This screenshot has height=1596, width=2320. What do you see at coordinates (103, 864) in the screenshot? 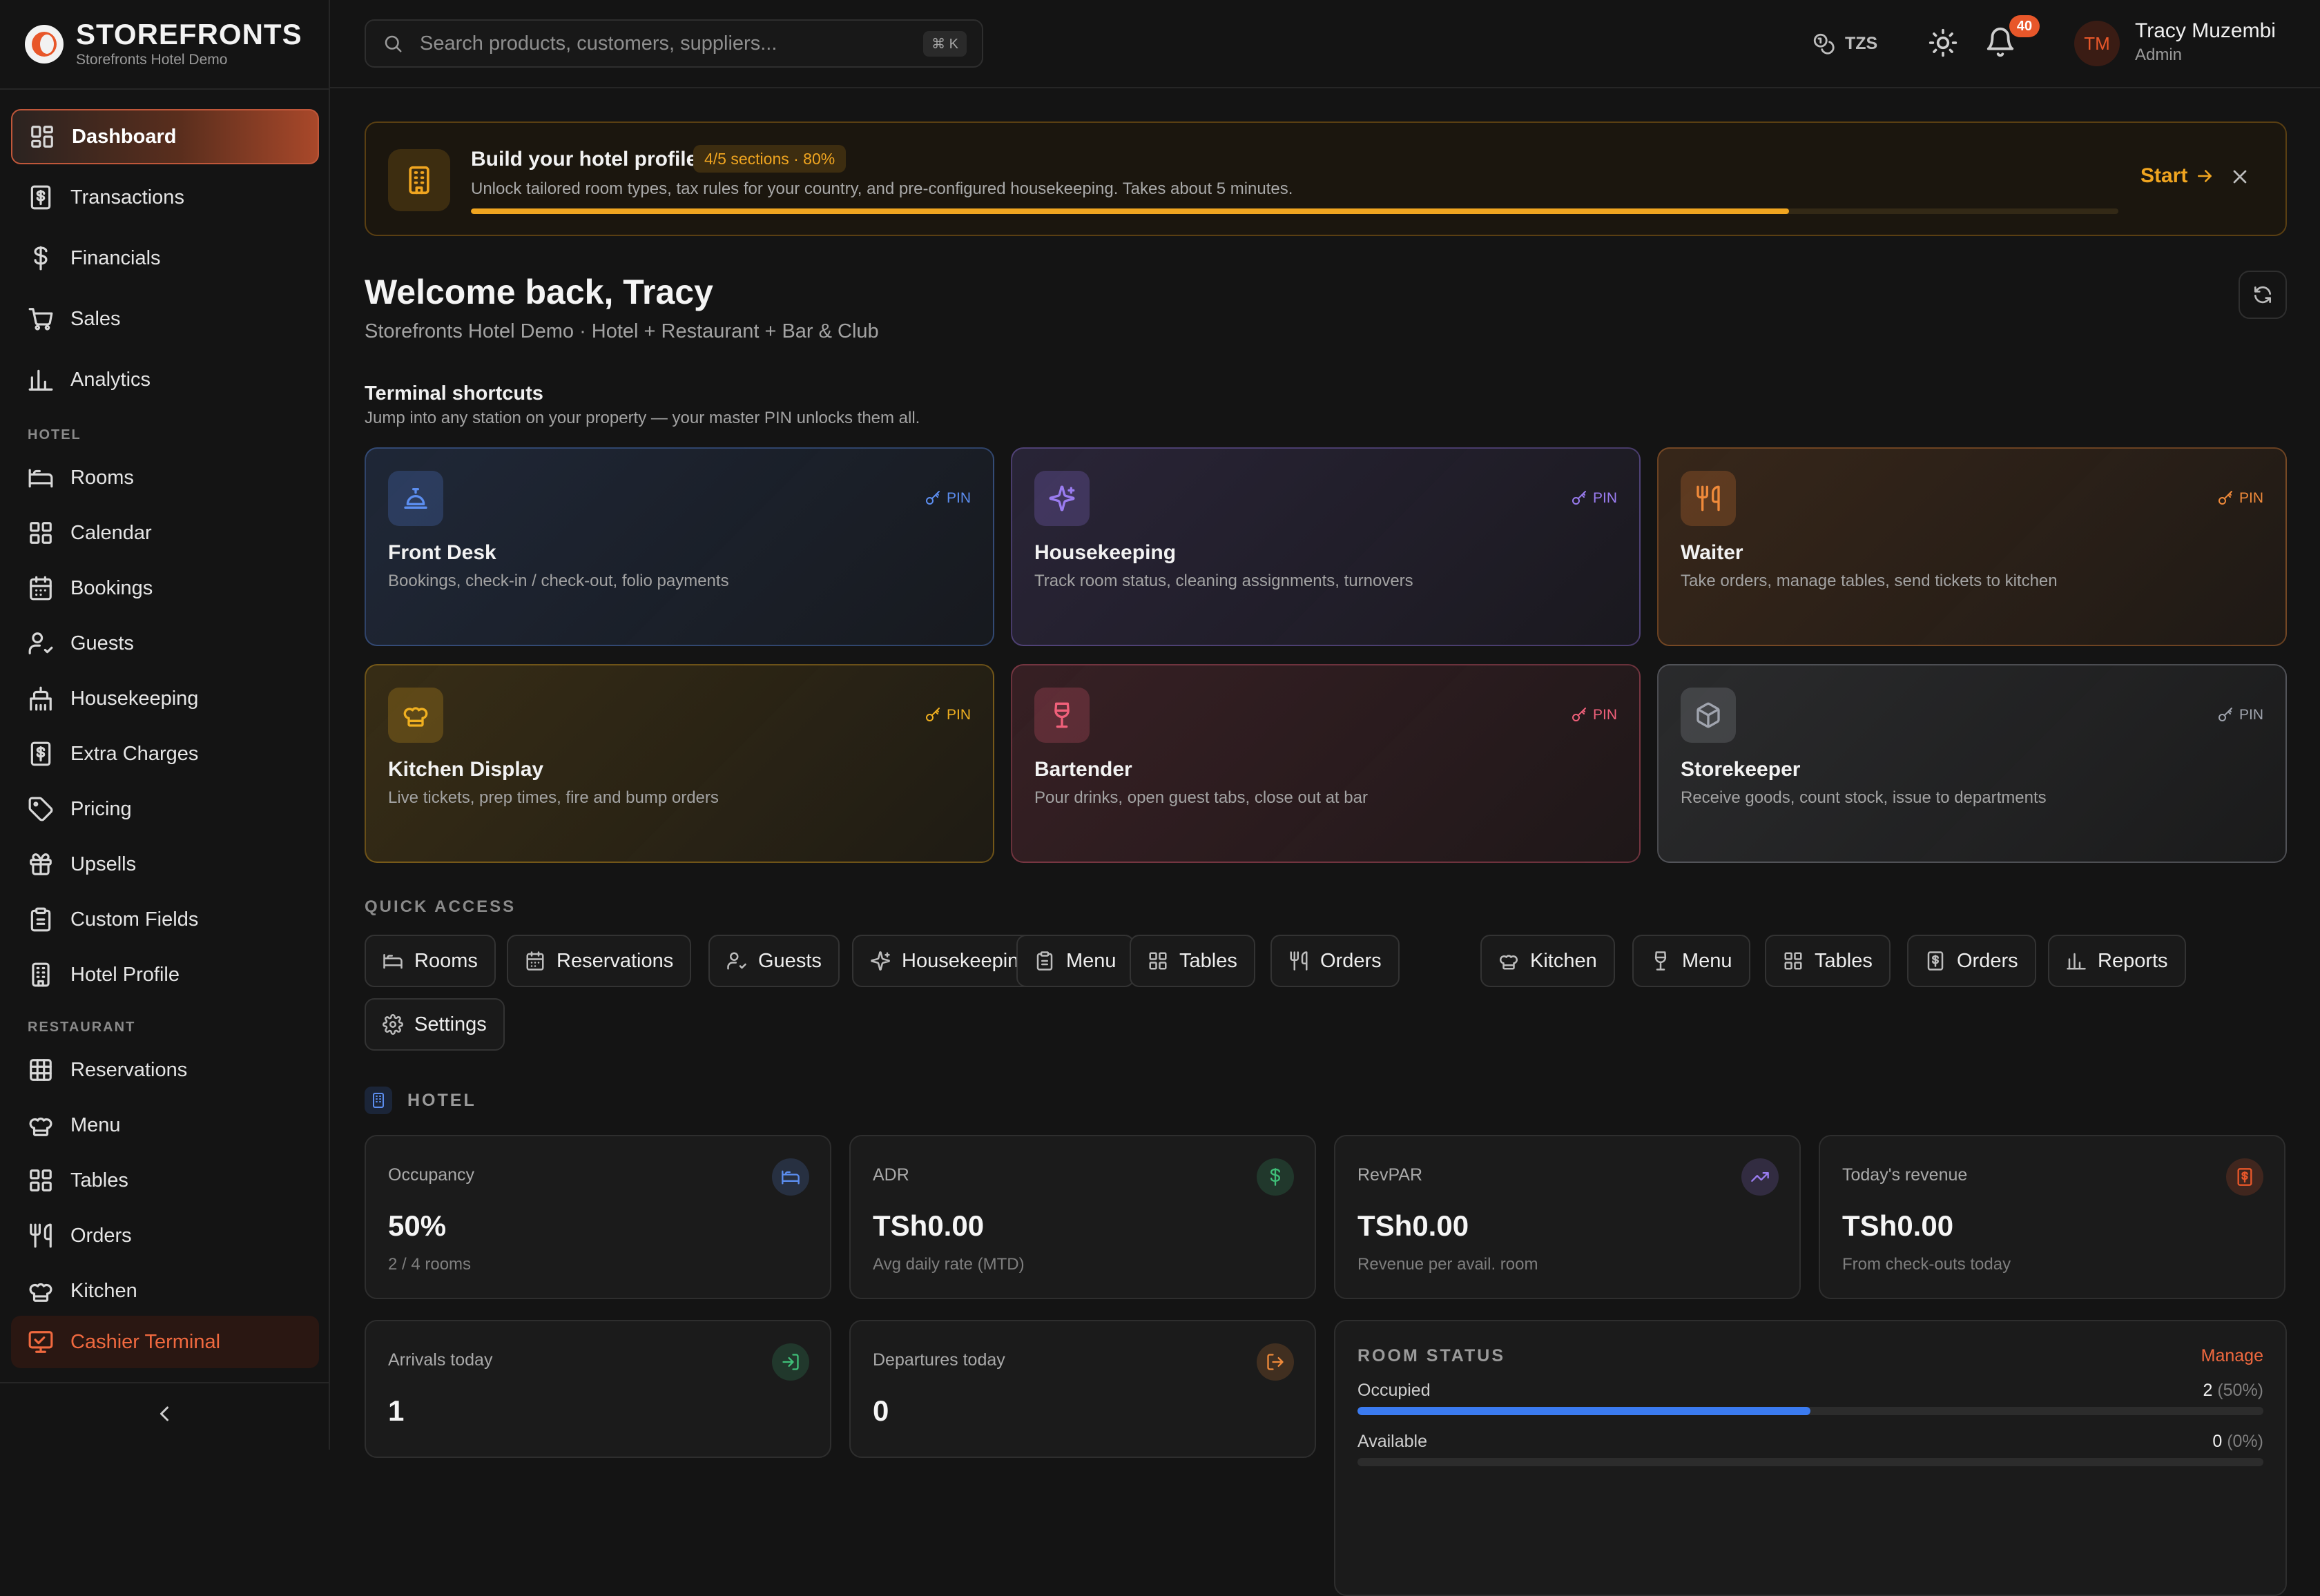
I see `sidebar-item-label: Upsells` at bounding box center [103, 864].